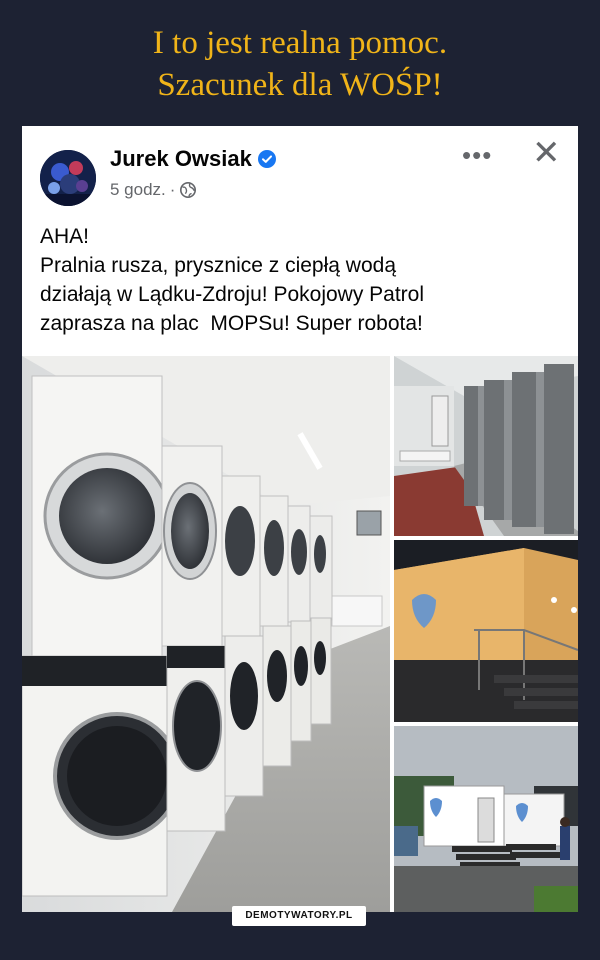  I want to click on post-text-line: zaprasza na plac MOPSu! Super robota!, so click(231, 323).